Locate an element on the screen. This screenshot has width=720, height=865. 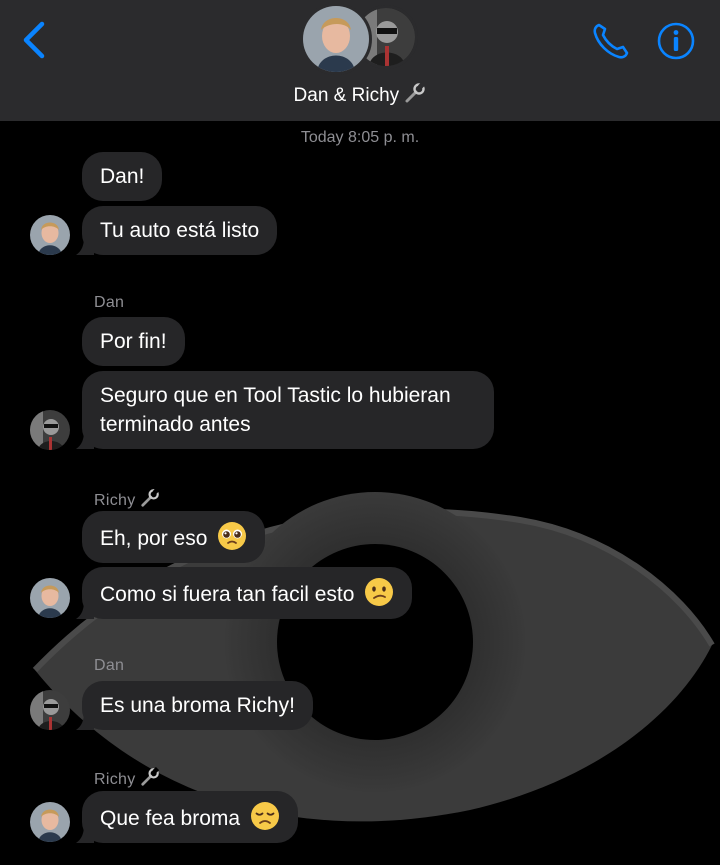
phone-icon is located at coordinates (611, 41).